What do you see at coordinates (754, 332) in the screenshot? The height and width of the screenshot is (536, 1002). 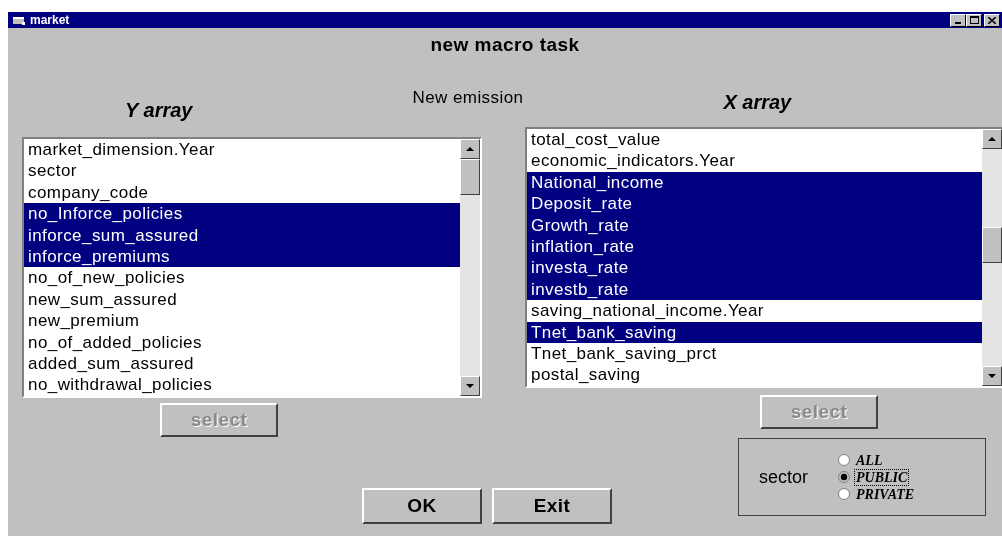 I see `list-item: Tnet_bank_saving` at bounding box center [754, 332].